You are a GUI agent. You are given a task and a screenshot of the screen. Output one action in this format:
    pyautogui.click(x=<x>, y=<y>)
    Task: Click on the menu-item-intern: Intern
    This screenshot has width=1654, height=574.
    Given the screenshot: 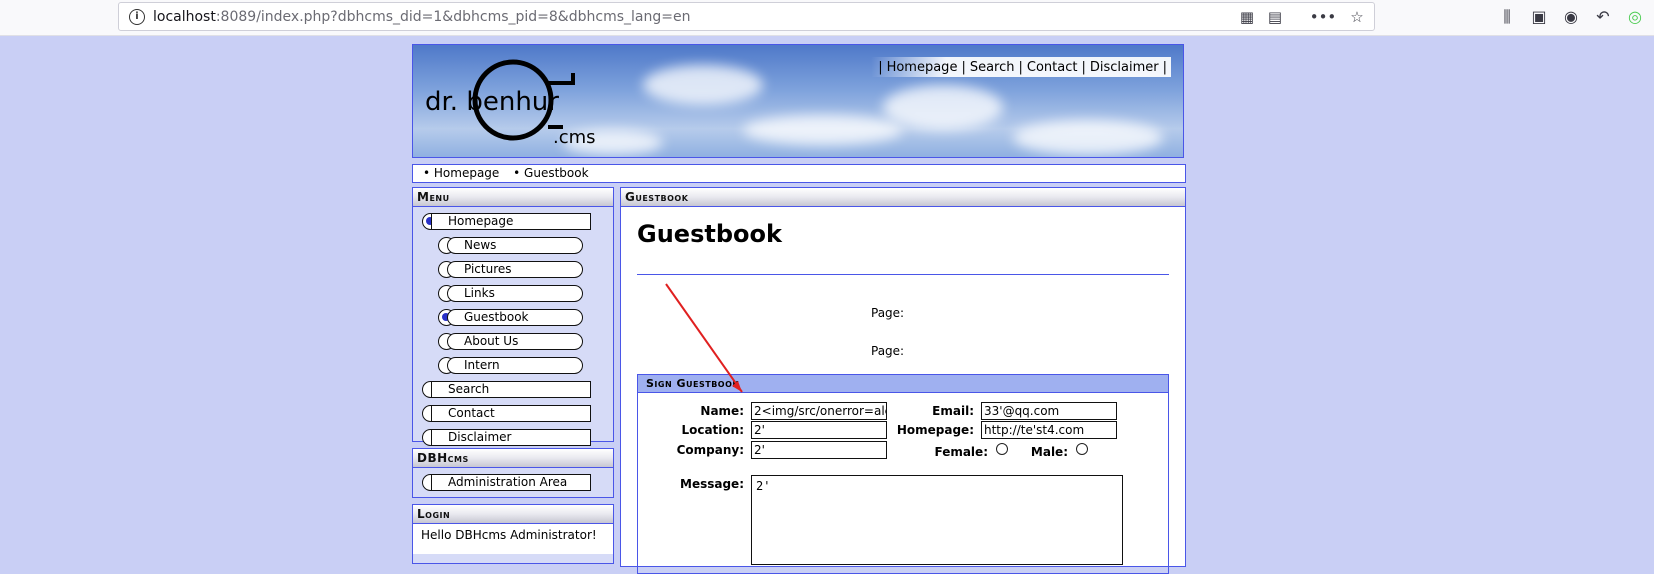 What is the action you would take?
    pyautogui.click(x=513, y=365)
    